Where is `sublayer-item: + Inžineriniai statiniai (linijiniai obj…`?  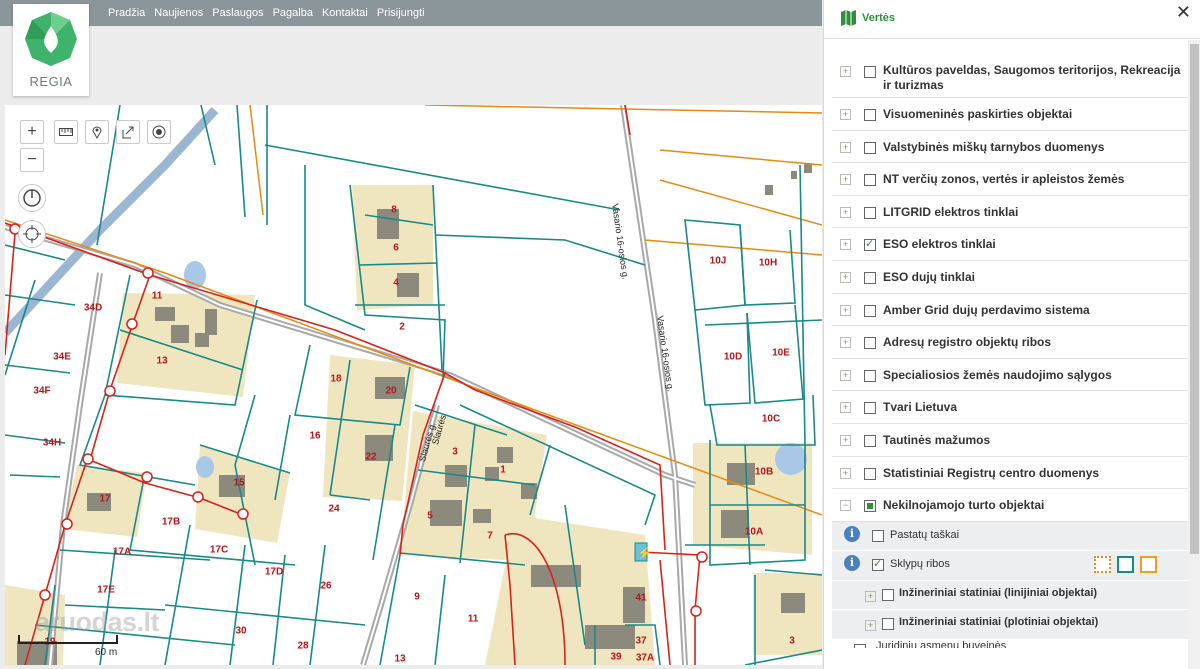
sublayer-item: + Inžineriniai statiniai (linijiniai obj… is located at coordinates (1010, 595).